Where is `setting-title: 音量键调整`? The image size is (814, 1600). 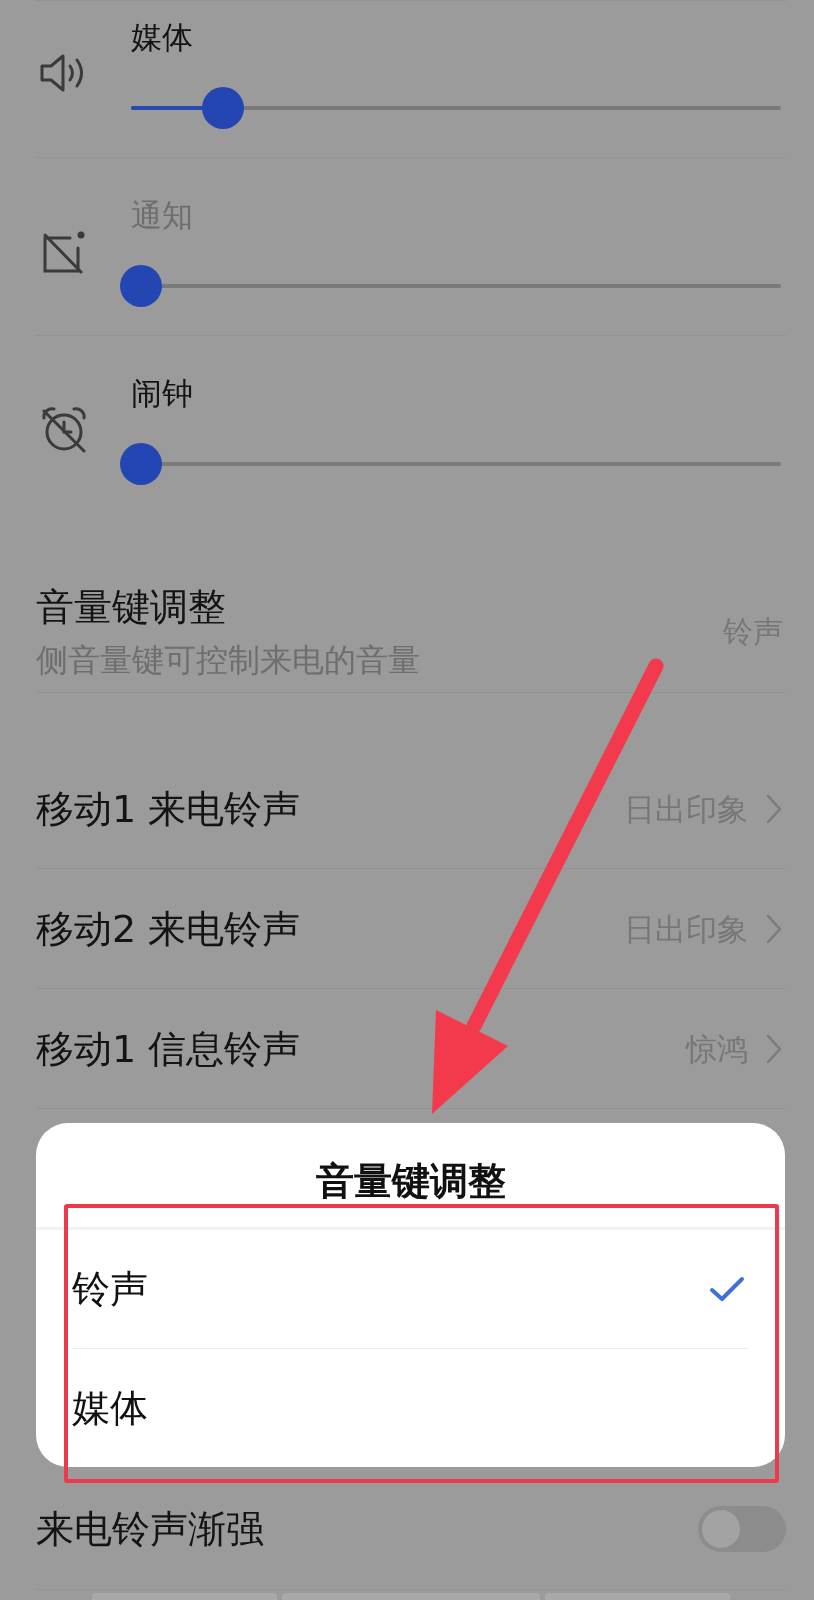
setting-title: 音量键调整 is located at coordinates (131, 607).